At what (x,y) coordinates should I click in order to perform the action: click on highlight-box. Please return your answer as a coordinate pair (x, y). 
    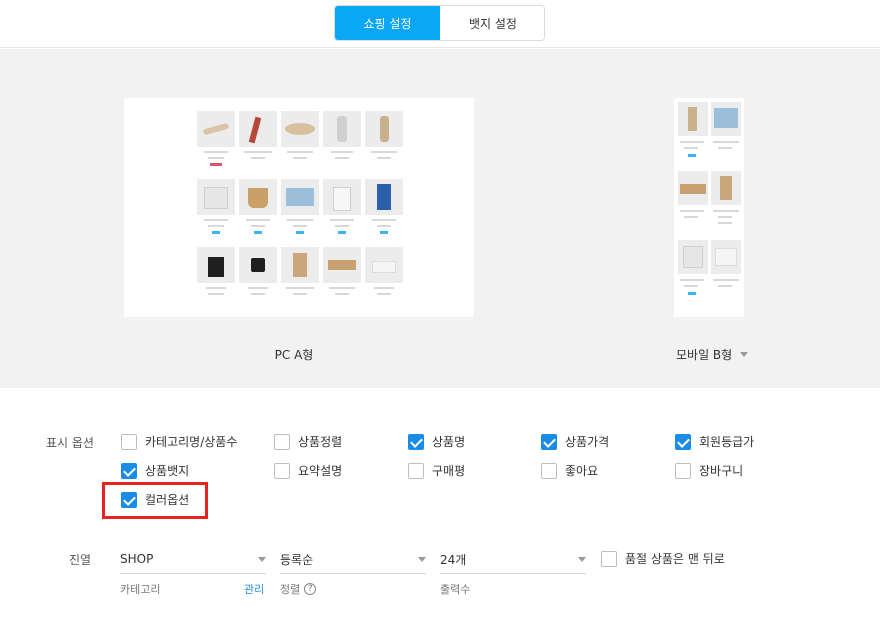
    Looking at the image, I should click on (155, 500).